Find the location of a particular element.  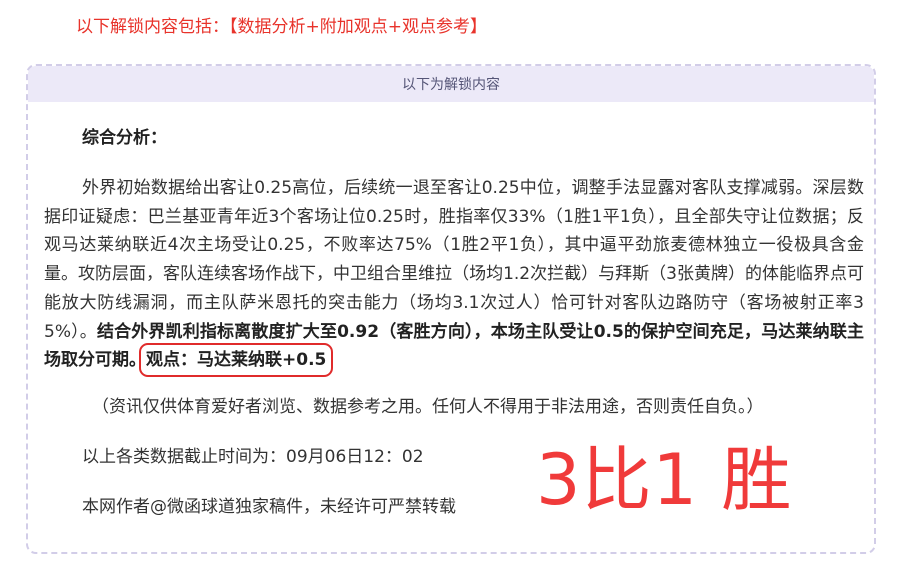

score-prediction-overlay: 3比1 胜 is located at coordinates (664, 480).